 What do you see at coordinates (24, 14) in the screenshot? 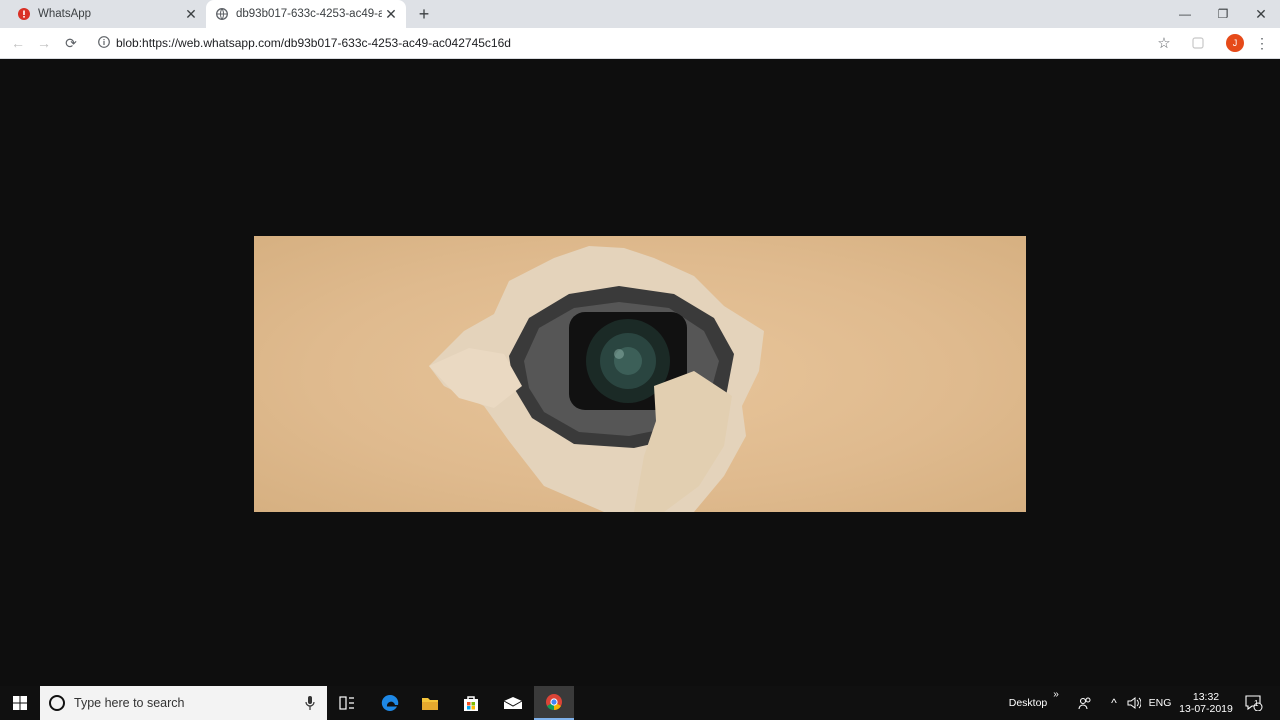
I see `whatsapp-alert-icon` at bounding box center [24, 14].